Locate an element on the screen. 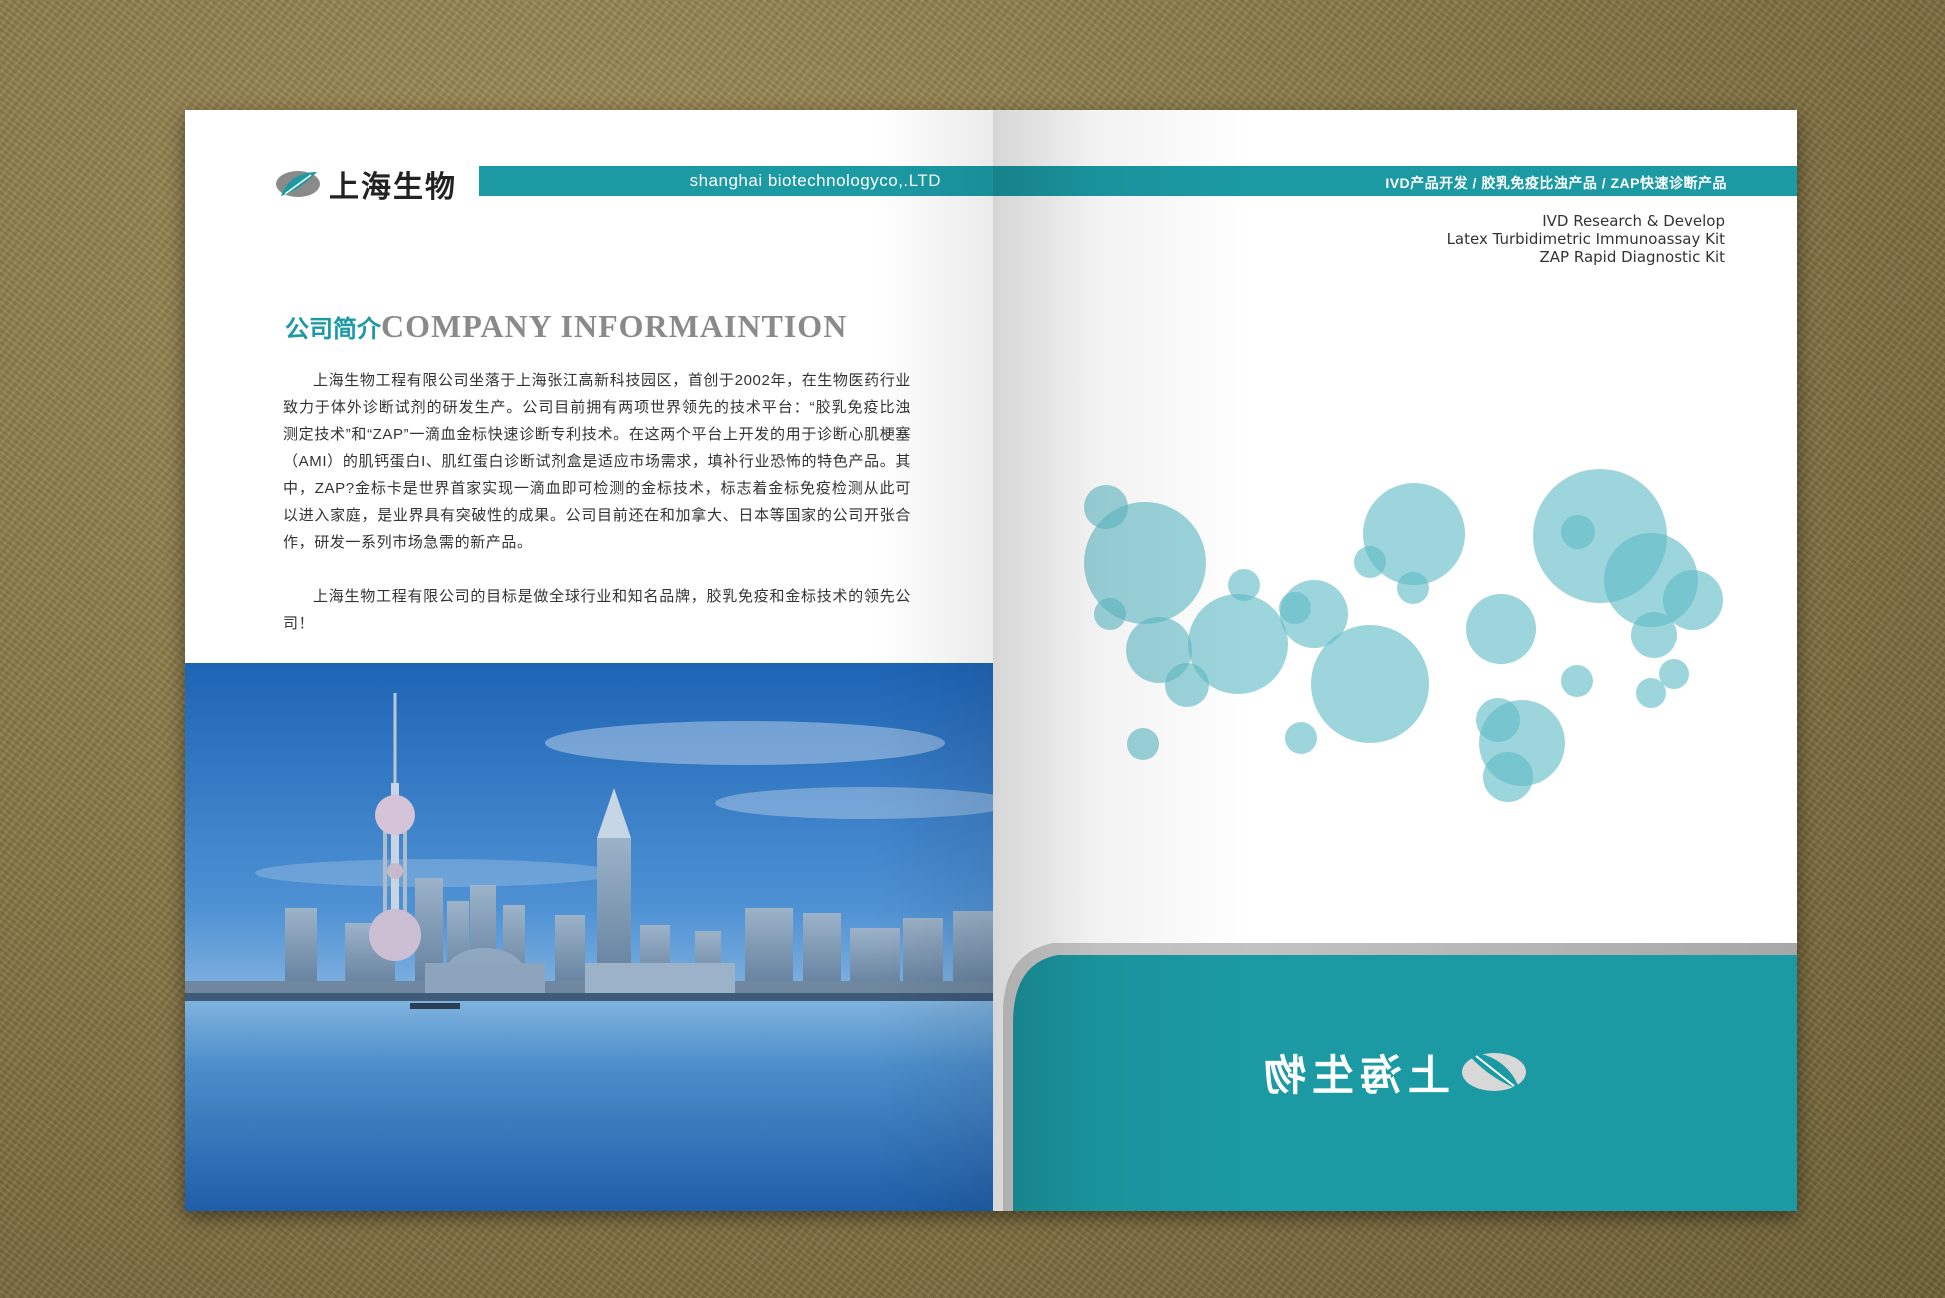  section-title-cn: 公司简介 is located at coordinates (333, 329).